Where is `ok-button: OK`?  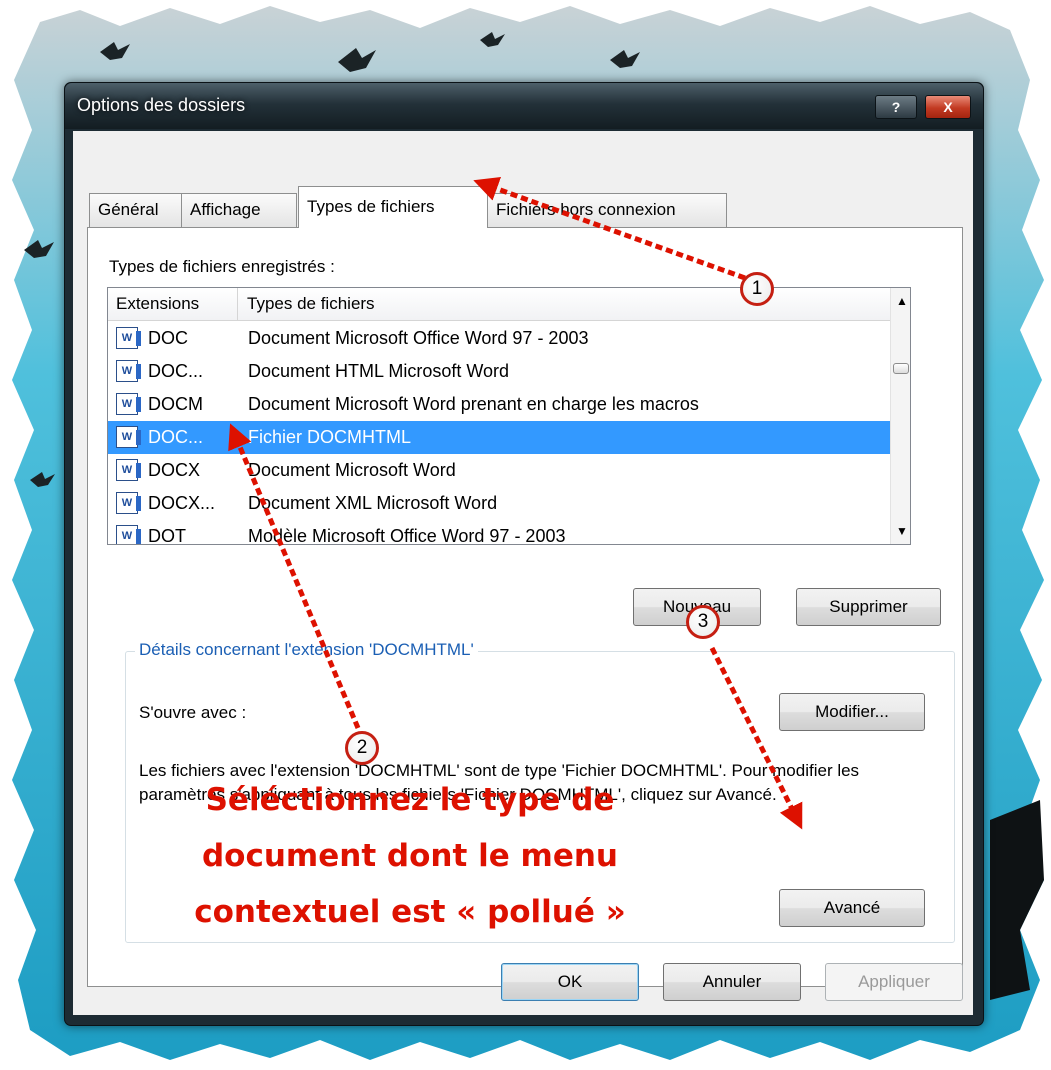 ok-button: OK is located at coordinates (570, 982).